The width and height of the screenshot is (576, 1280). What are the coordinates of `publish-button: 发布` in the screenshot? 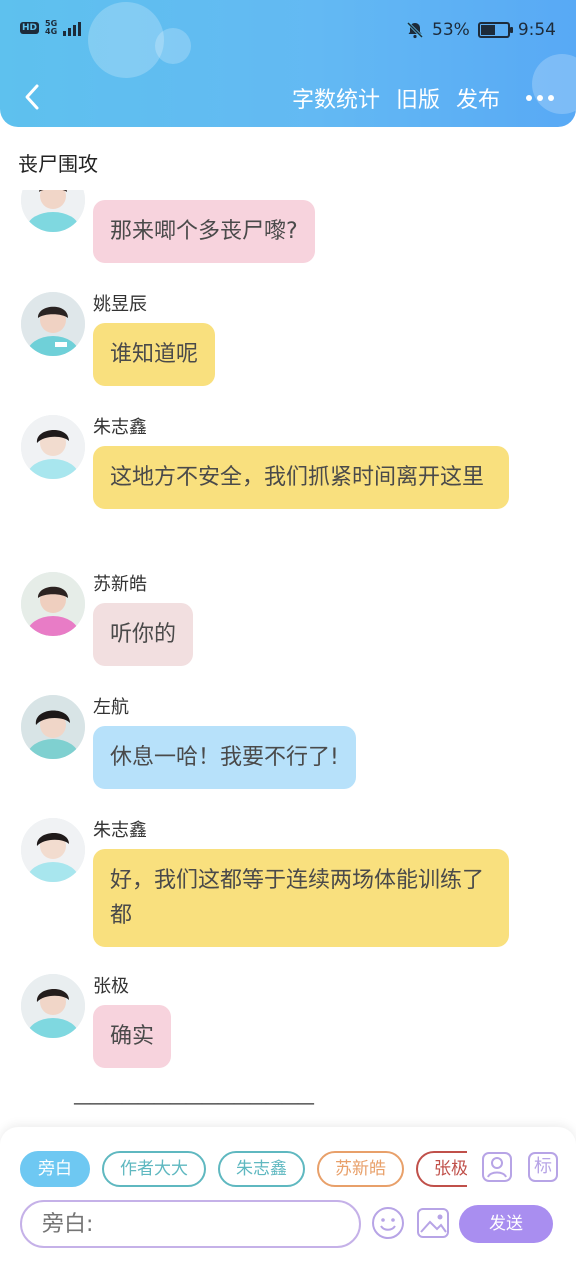 It's located at (478, 98).